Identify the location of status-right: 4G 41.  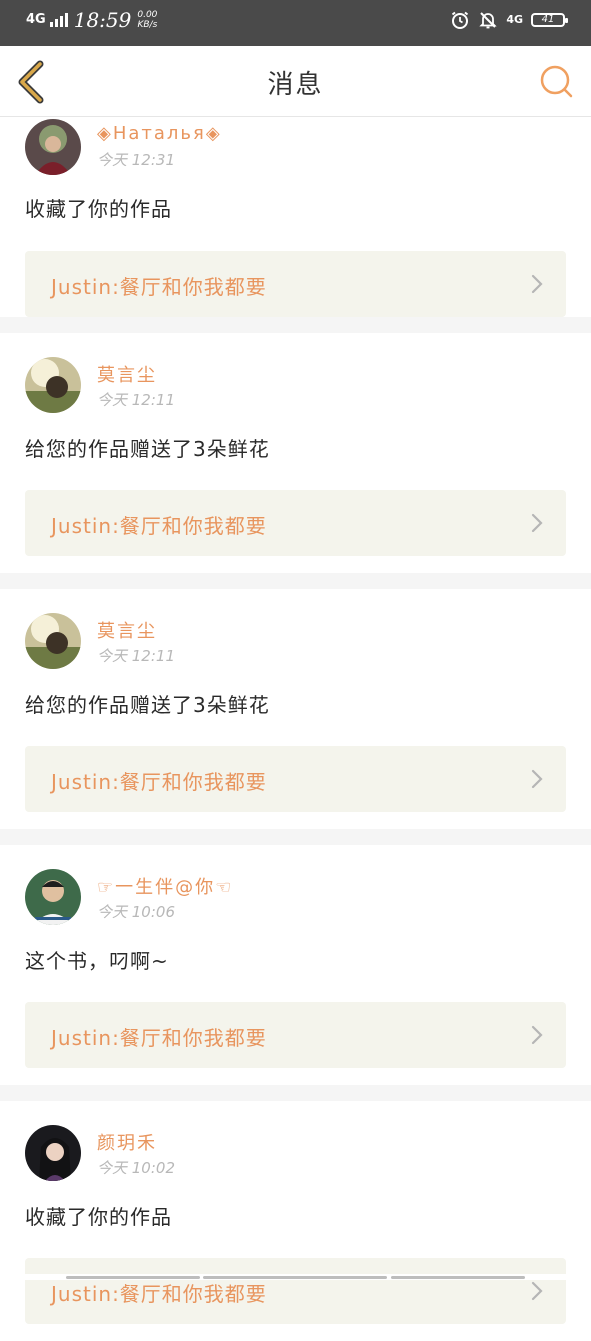
(509, 20).